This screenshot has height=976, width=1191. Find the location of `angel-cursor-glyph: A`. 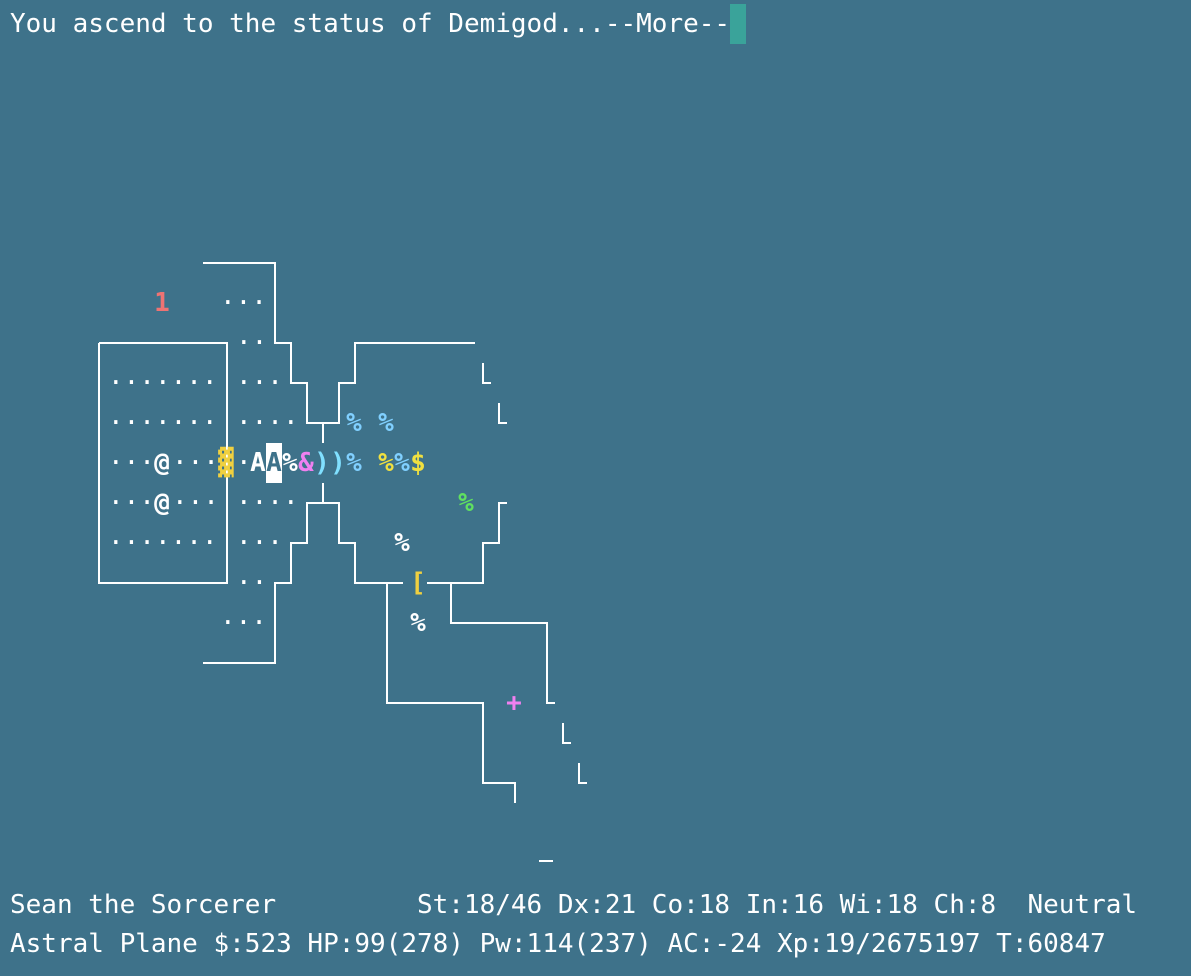

angel-cursor-glyph: A is located at coordinates (274, 463).